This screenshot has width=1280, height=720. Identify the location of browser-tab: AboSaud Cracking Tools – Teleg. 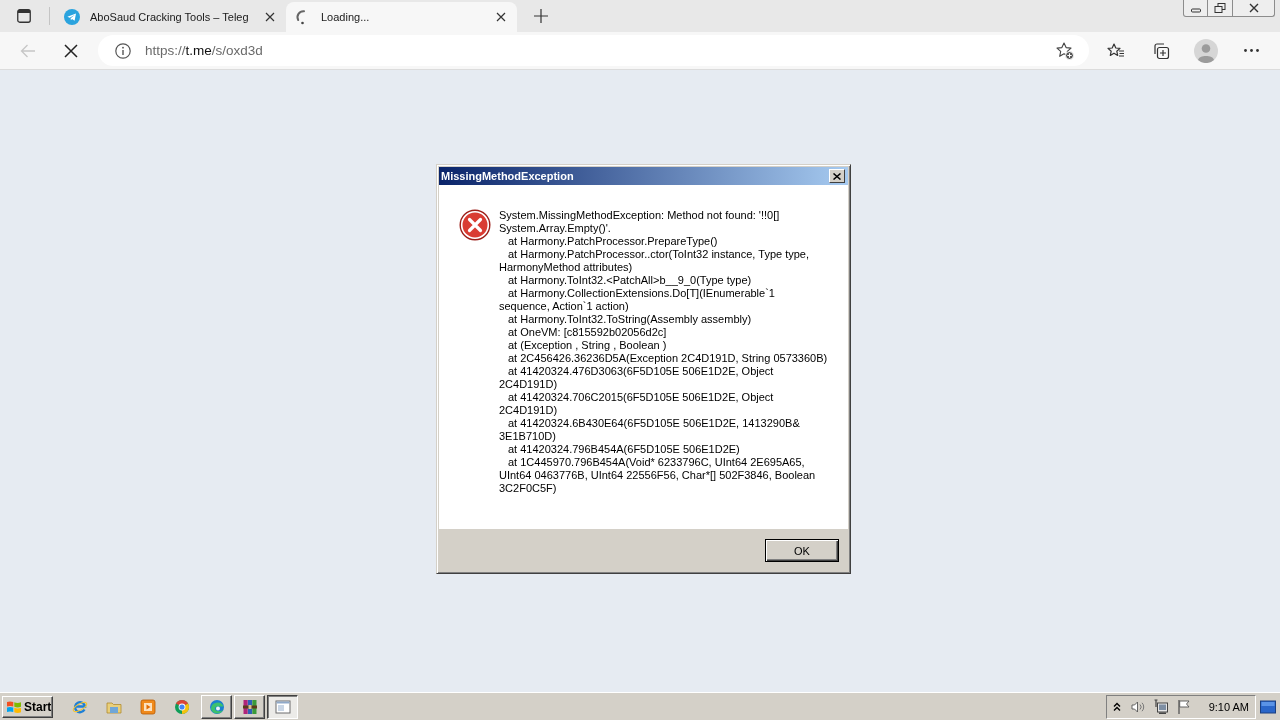
(170, 17).